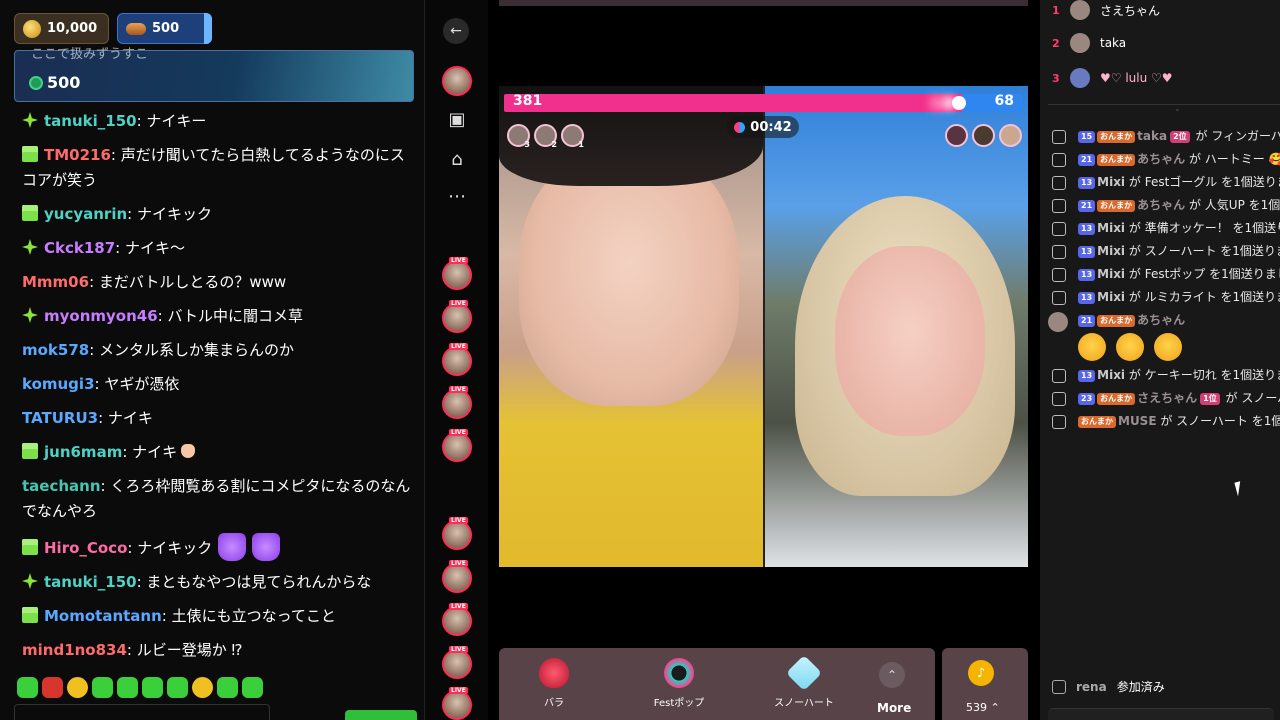 This screenshot has width=1280, height=720. Describe the element at coordinates (1152, 136) in the screenshot. I see `gift-sender: taka` at that location.